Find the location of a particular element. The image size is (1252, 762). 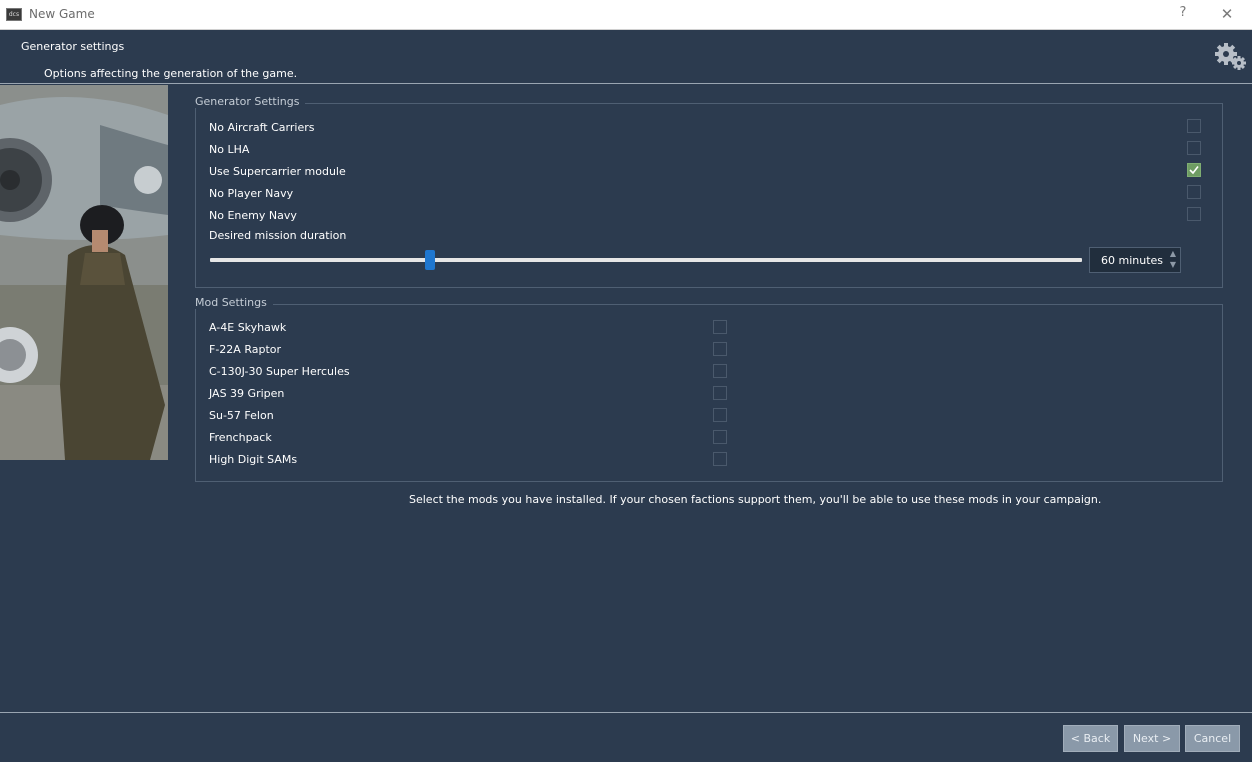

option-label: No Player Navy is located at coordinates (251, 193).